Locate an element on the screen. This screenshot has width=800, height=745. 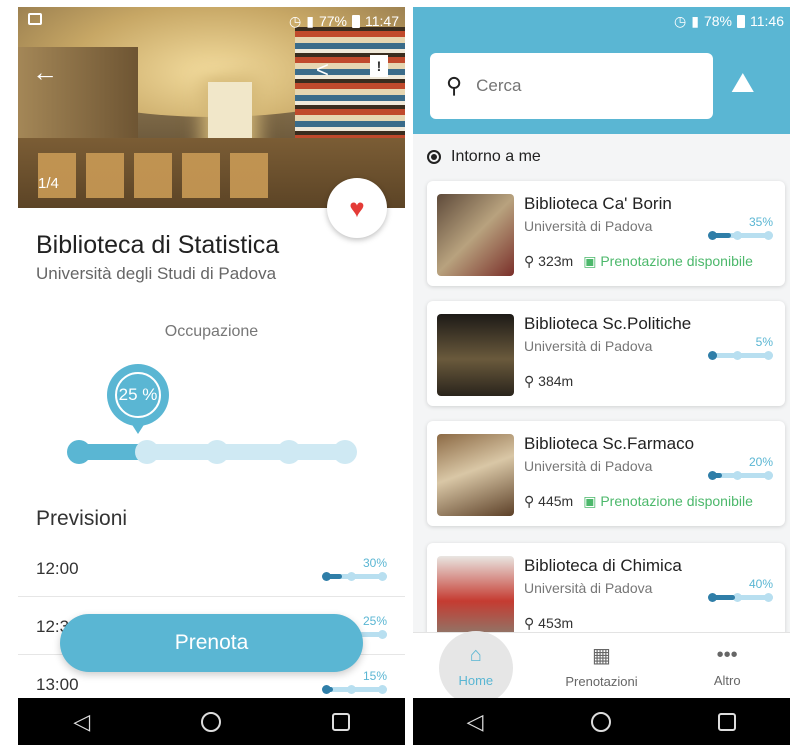
availability: Prenotazione disponibile is located at coordinates (676, 261).